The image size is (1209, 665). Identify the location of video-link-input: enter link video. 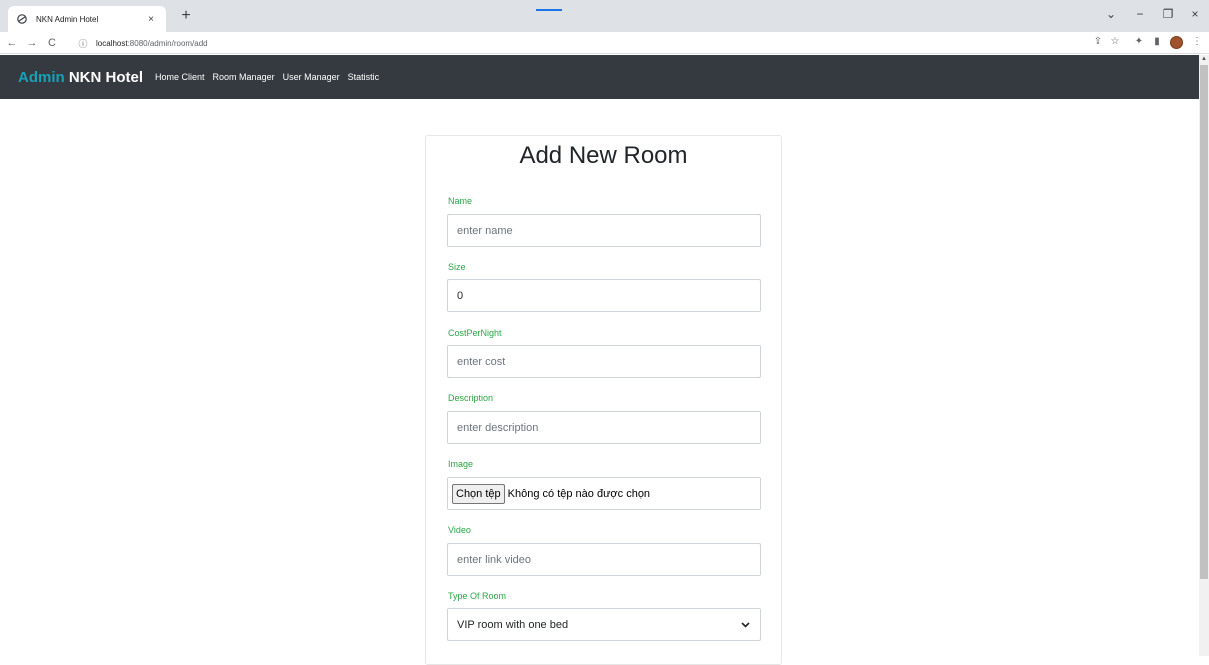
(604, 559).